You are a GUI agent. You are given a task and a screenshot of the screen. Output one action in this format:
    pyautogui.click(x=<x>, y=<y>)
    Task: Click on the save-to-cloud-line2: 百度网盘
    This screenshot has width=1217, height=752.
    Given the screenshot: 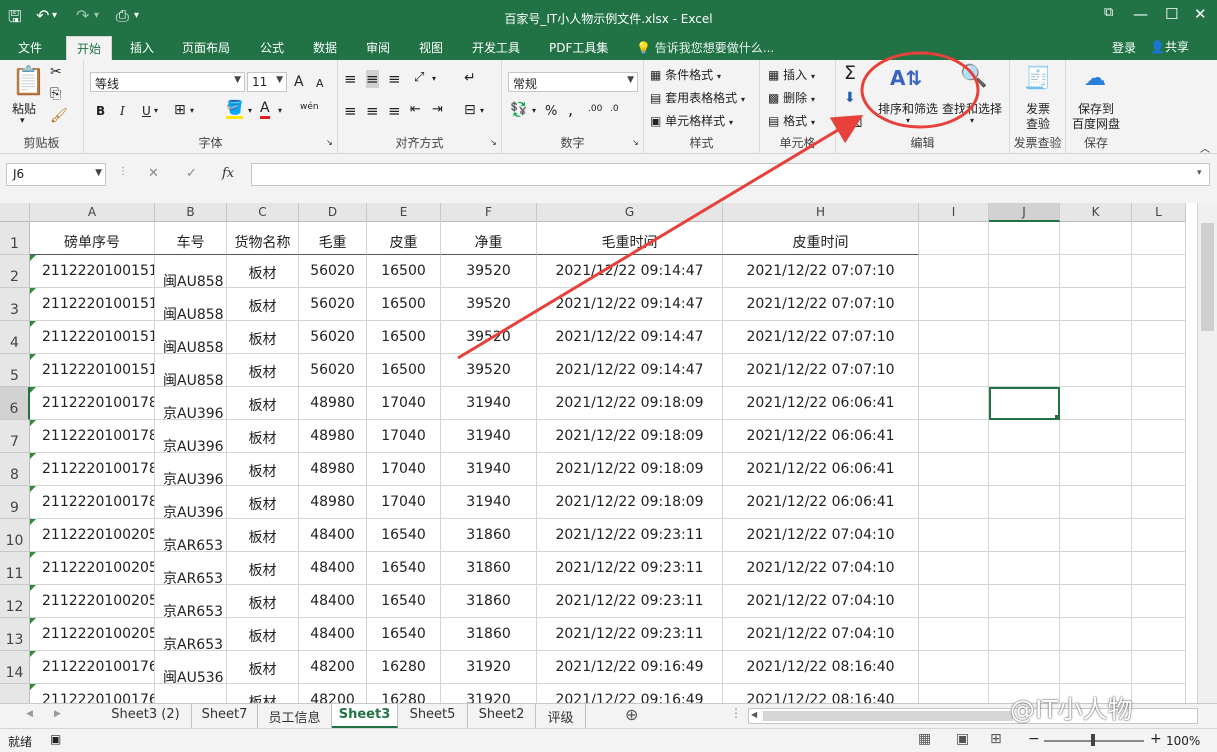 What is the action you would take?
    pyautogui.click(x=1096, y=123)
    